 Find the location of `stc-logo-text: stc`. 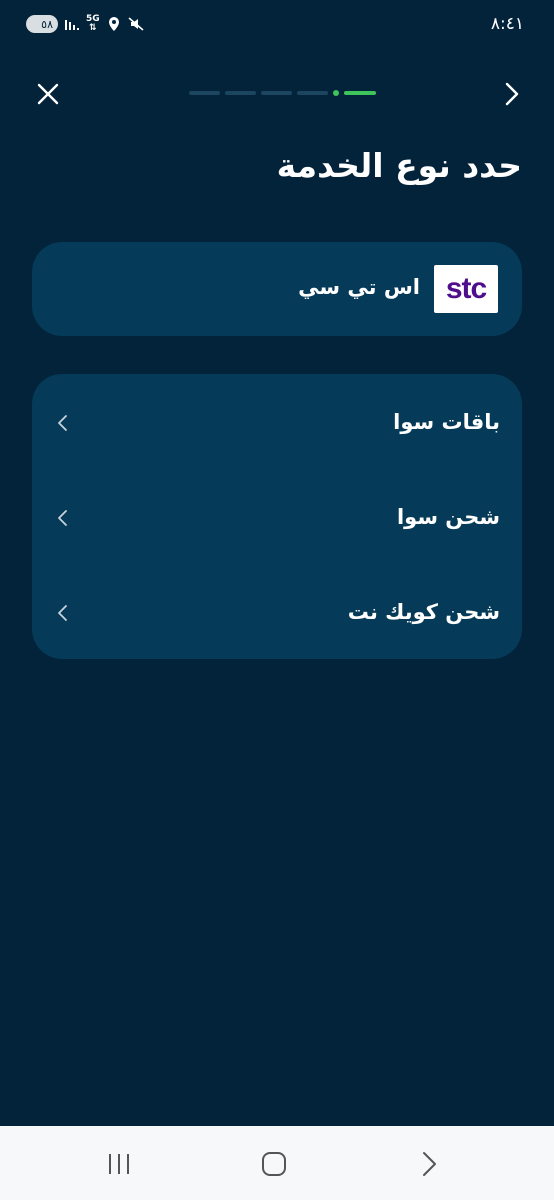

stc-logo-text: stc is located at coordinates (466, 288).